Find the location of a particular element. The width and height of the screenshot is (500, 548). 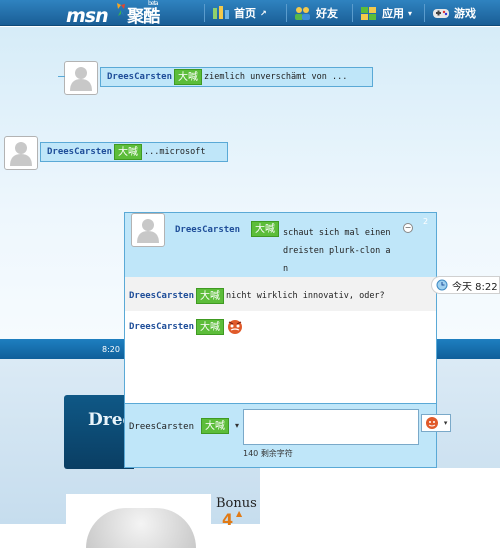

compose-input is located at coordinates (331, 427).